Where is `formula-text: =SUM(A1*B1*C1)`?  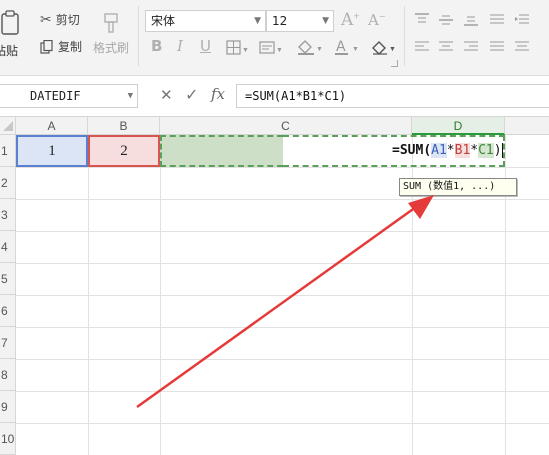 formula-text: =SUM(A1*B1*C1) is located at coordinates (296, 96).